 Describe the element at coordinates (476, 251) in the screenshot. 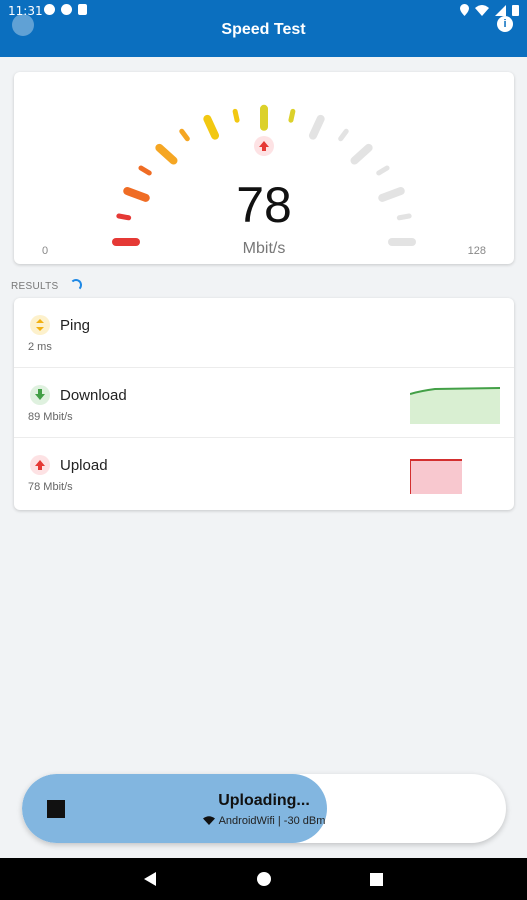

I see `gauge-max-label: 128` at that location.